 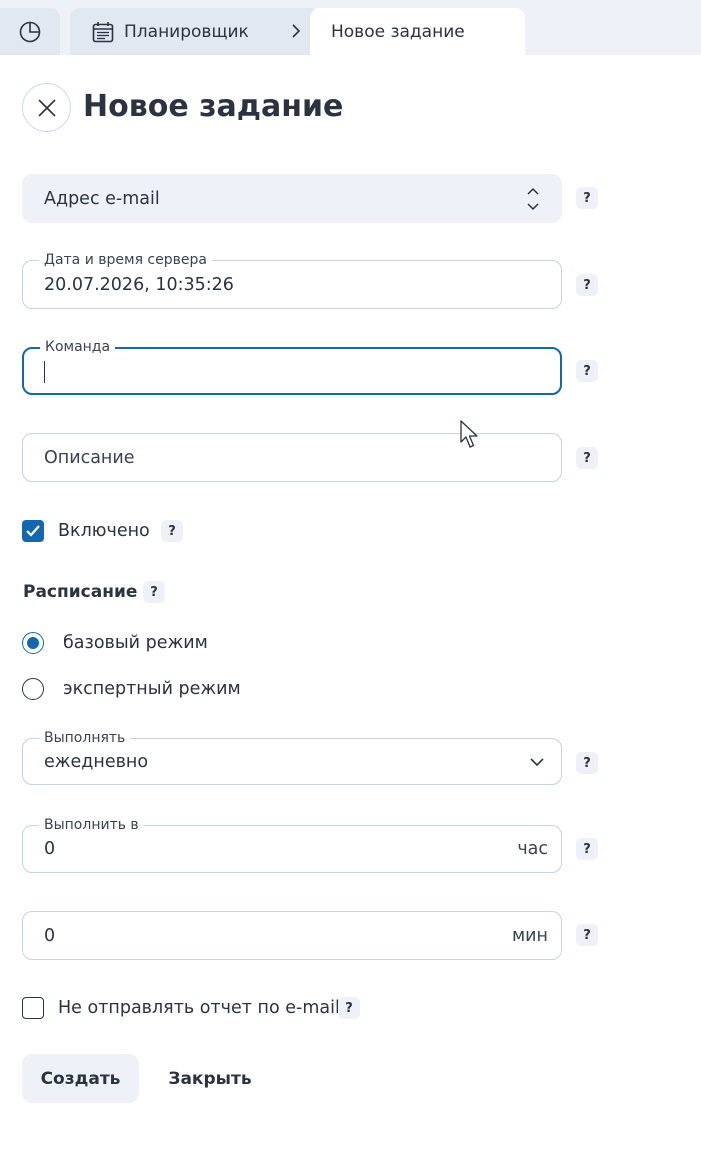 I want to click on help-icon-task-type: ?, so click(x=587, y=198).